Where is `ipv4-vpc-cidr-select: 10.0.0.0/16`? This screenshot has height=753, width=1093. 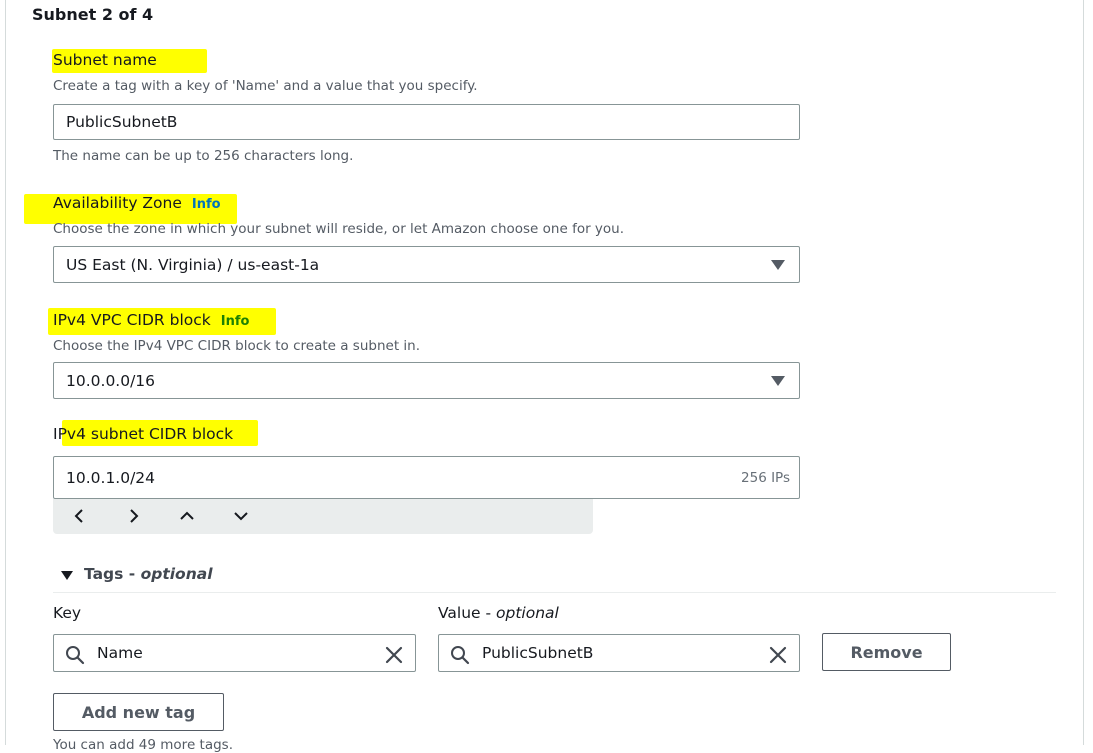
ipv4-vpc-cidr-select: 10.0.0.0/16 is located at coordinates (426, 380).